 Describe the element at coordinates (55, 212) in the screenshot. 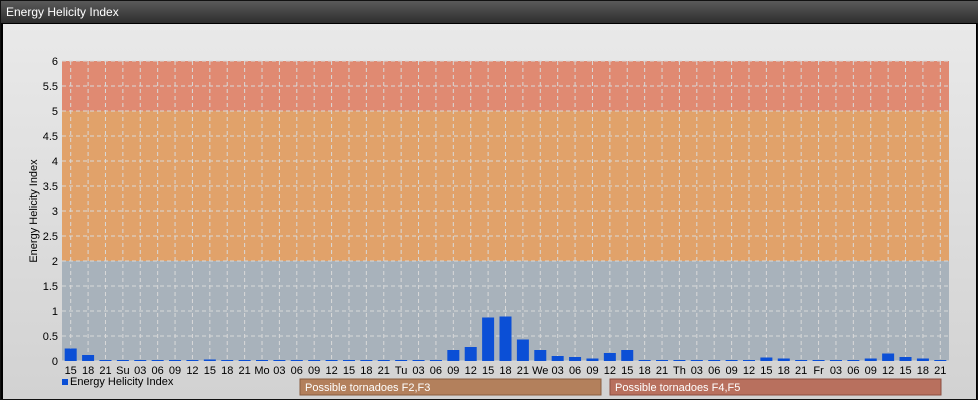

I see `y-tick-label: 3` at that location.